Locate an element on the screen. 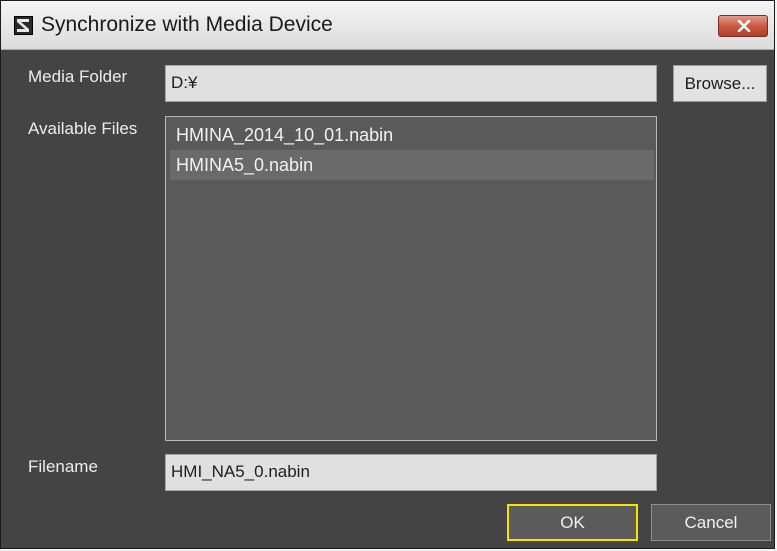 The image size is (777, 551). media-folder-field: D:¥ is located at coordinates (411, 83).